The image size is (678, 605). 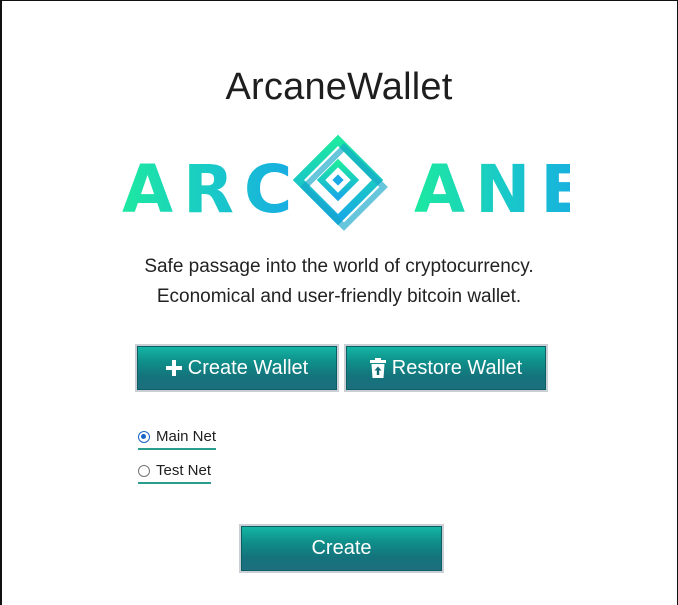 I want to click on network-option-test-net: Test Net, so click(x=175, y=473).